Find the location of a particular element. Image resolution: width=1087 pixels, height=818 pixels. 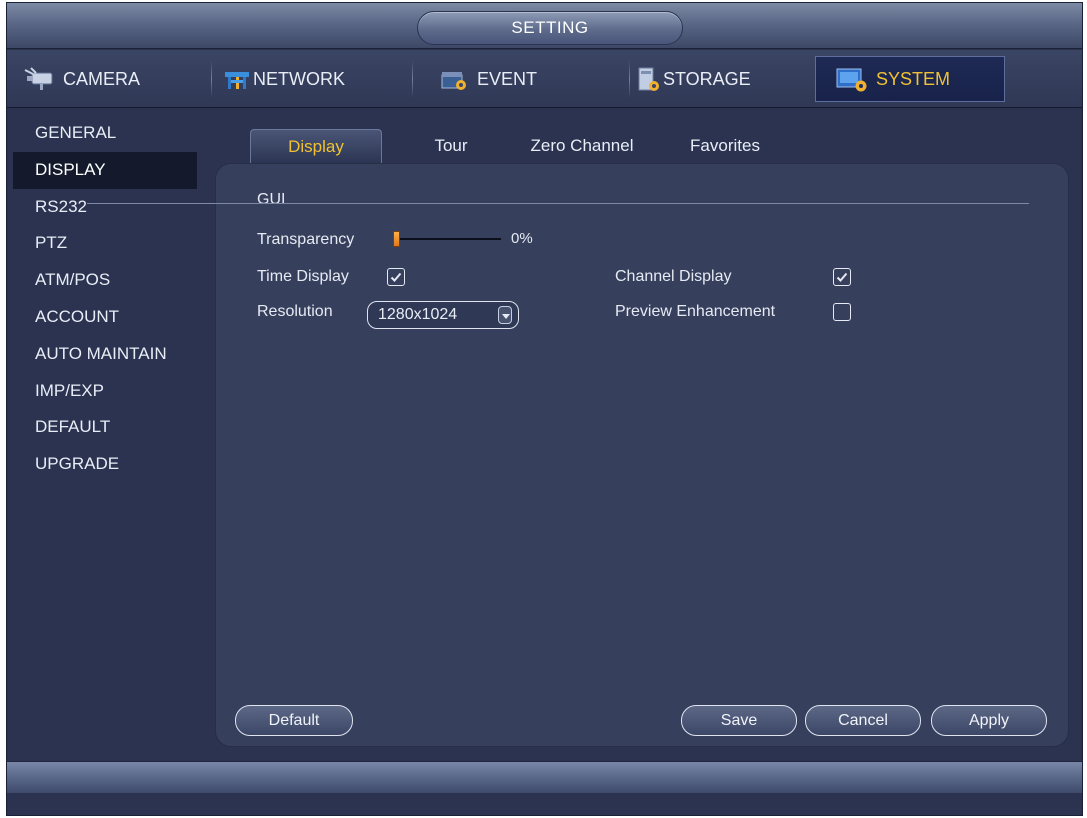

sidebar-item-imp-exp: IMP/EXP is located at coordinates (105, 391).